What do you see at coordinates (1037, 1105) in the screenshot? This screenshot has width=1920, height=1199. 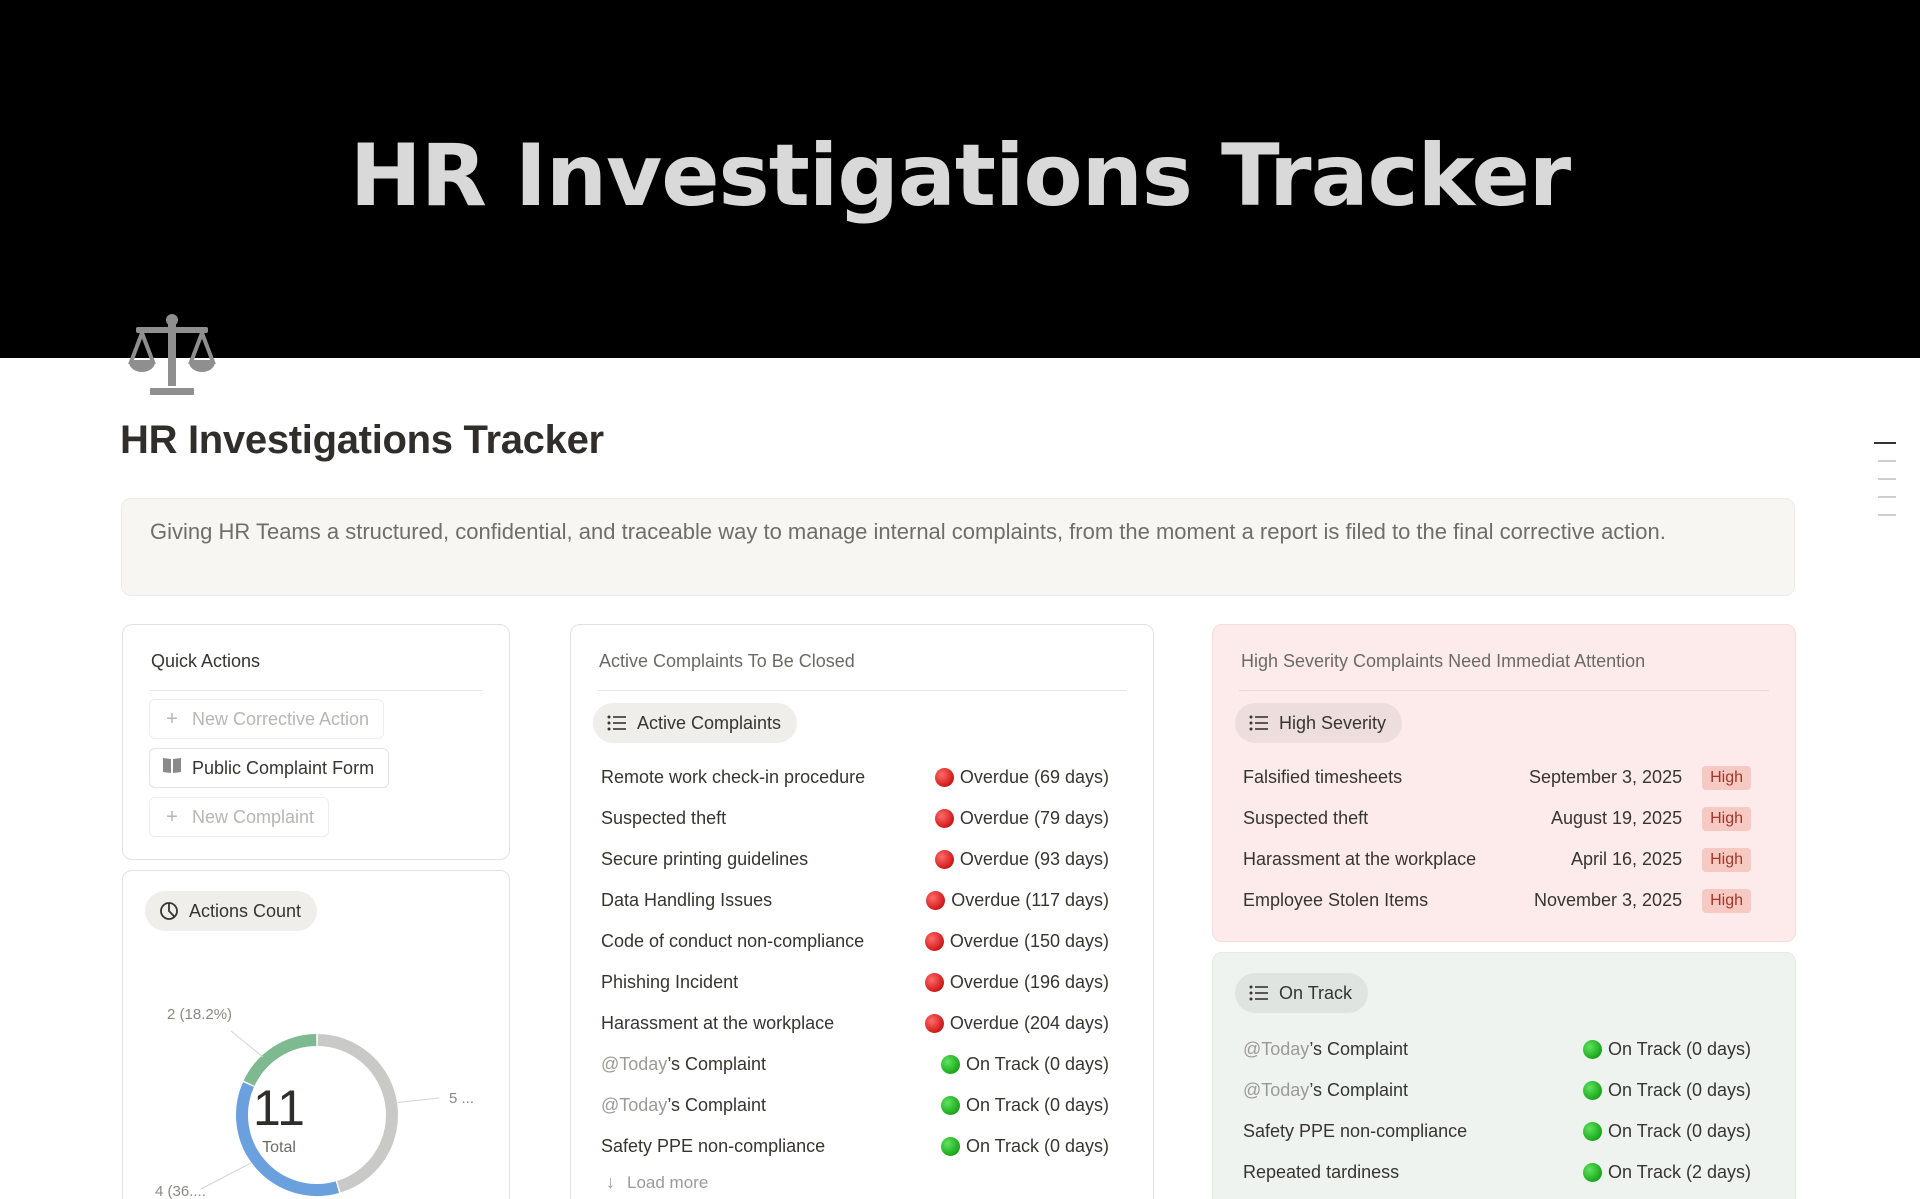 I see `status-text: On Track (0 days)` at bounding box center [1037, 1105].